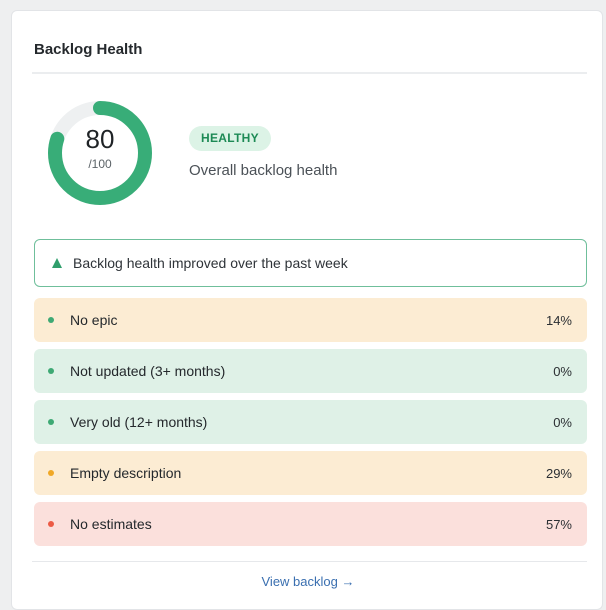  Describe the element at coordinates (94, 320) in the screenshot. I see `metric-label: No epic` at that location.